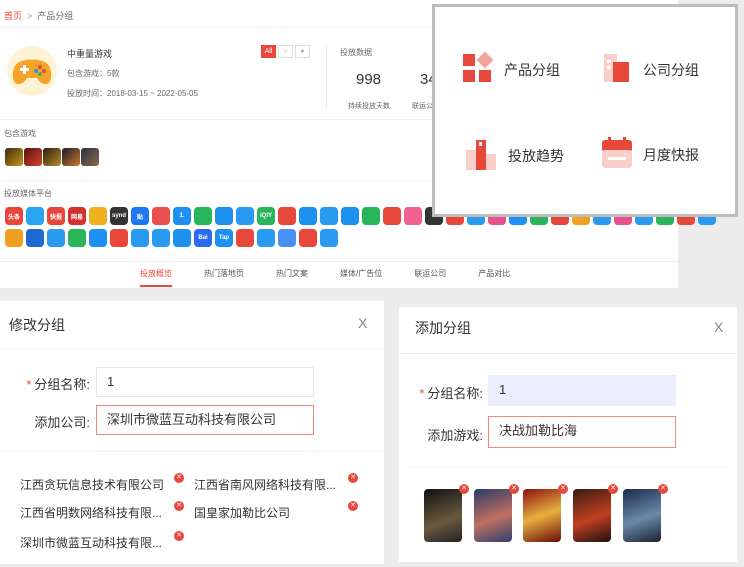  Describe the element at coordinates (650, 154) in the screenshot. I see `nav-monthly-report: 月度快报` at that location.